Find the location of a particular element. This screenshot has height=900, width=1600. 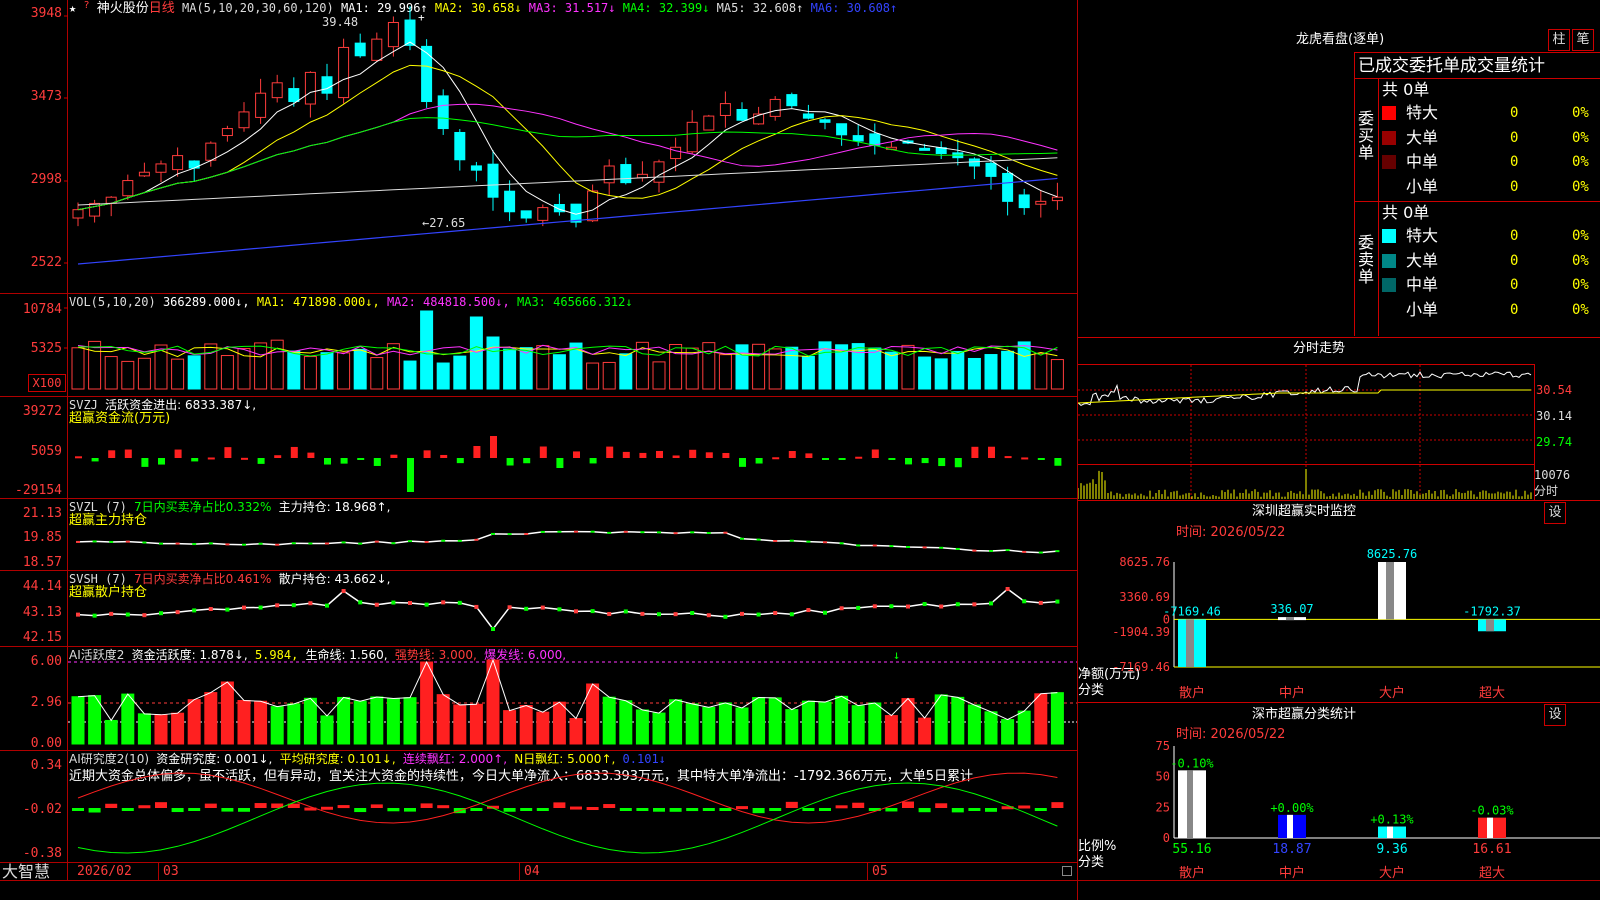

monitor-settings-button: 设 is located at coordinates (1555, 513).